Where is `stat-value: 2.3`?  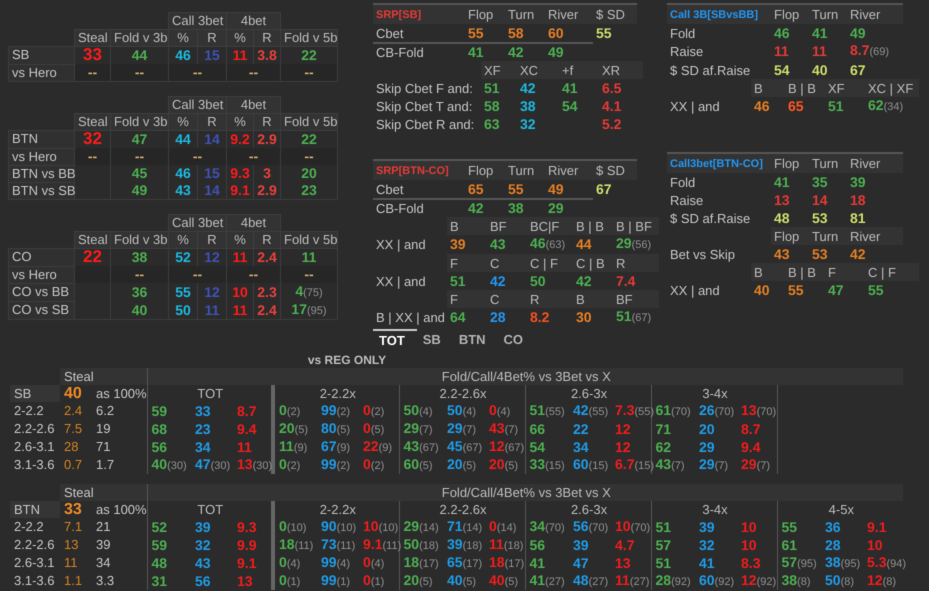 stat-value: 2.3 is located at coordinates (267, 292).